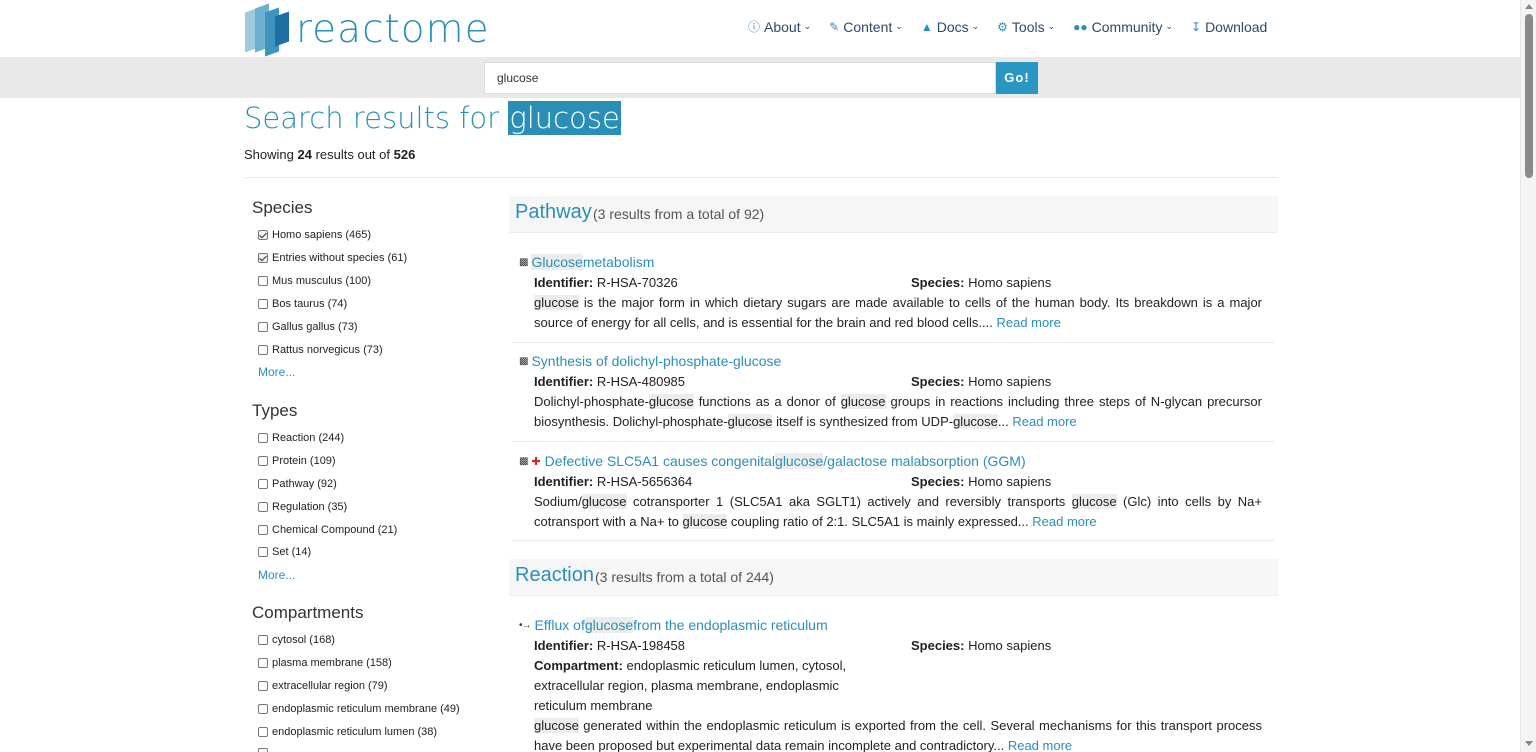 The height and width of the screenshot is (752, 1536). What do you see at coordinates (322, 235) in the screenshot?
I see `facet-label: Homo sapiens (465)` at bounding box center [322, 235].